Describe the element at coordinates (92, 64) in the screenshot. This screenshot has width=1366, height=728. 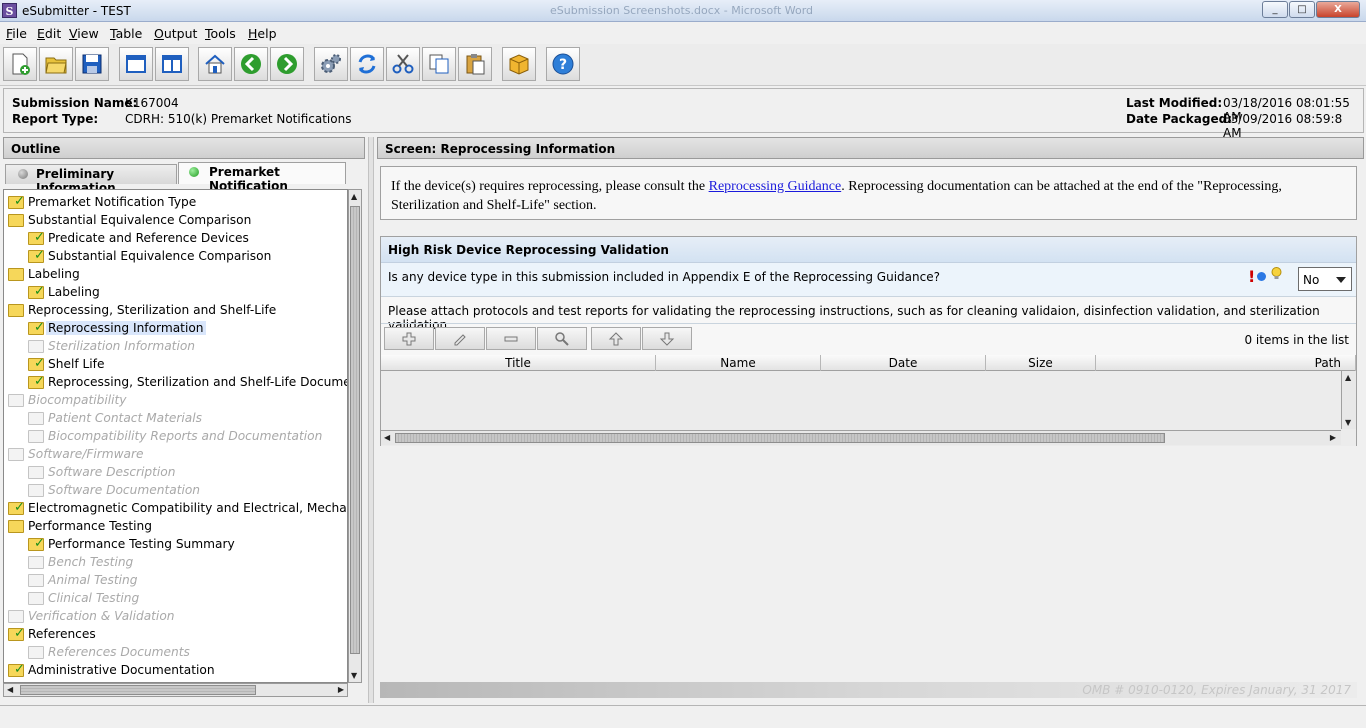
I see `save-button` at that location.